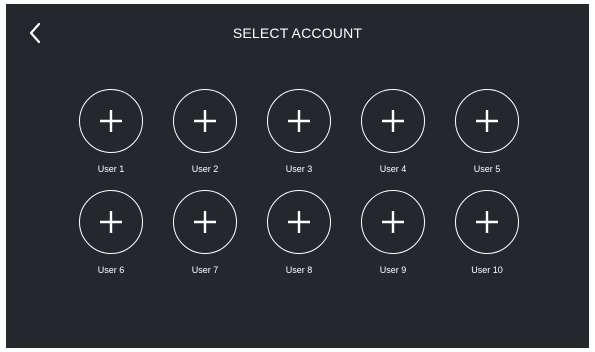 The width and height of the screenshot is (595, 352). I want to click on account-tile-user-7: User 7, so click(205, 233).